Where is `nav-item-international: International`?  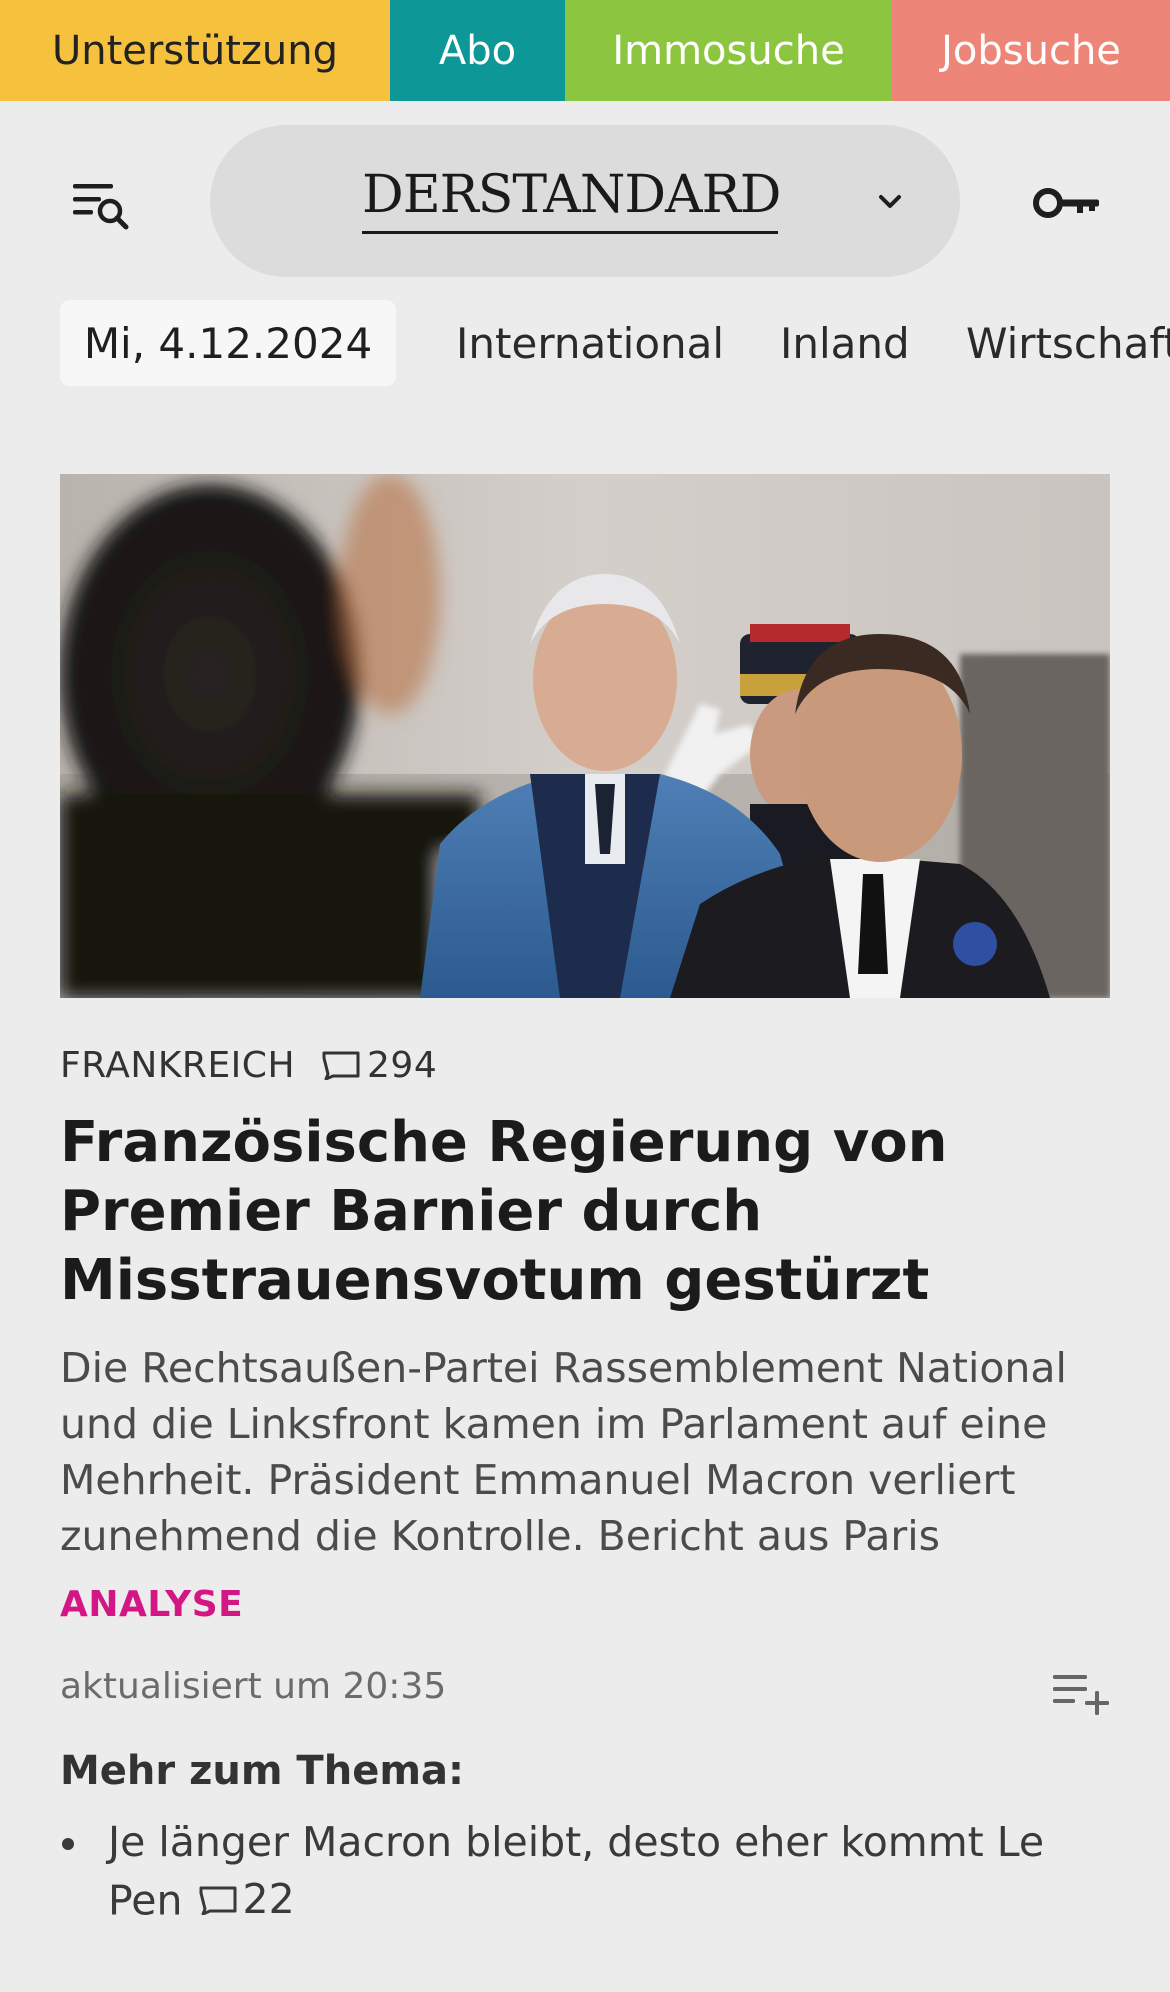
nav-item-international: International is located at coordinates (590, 343).